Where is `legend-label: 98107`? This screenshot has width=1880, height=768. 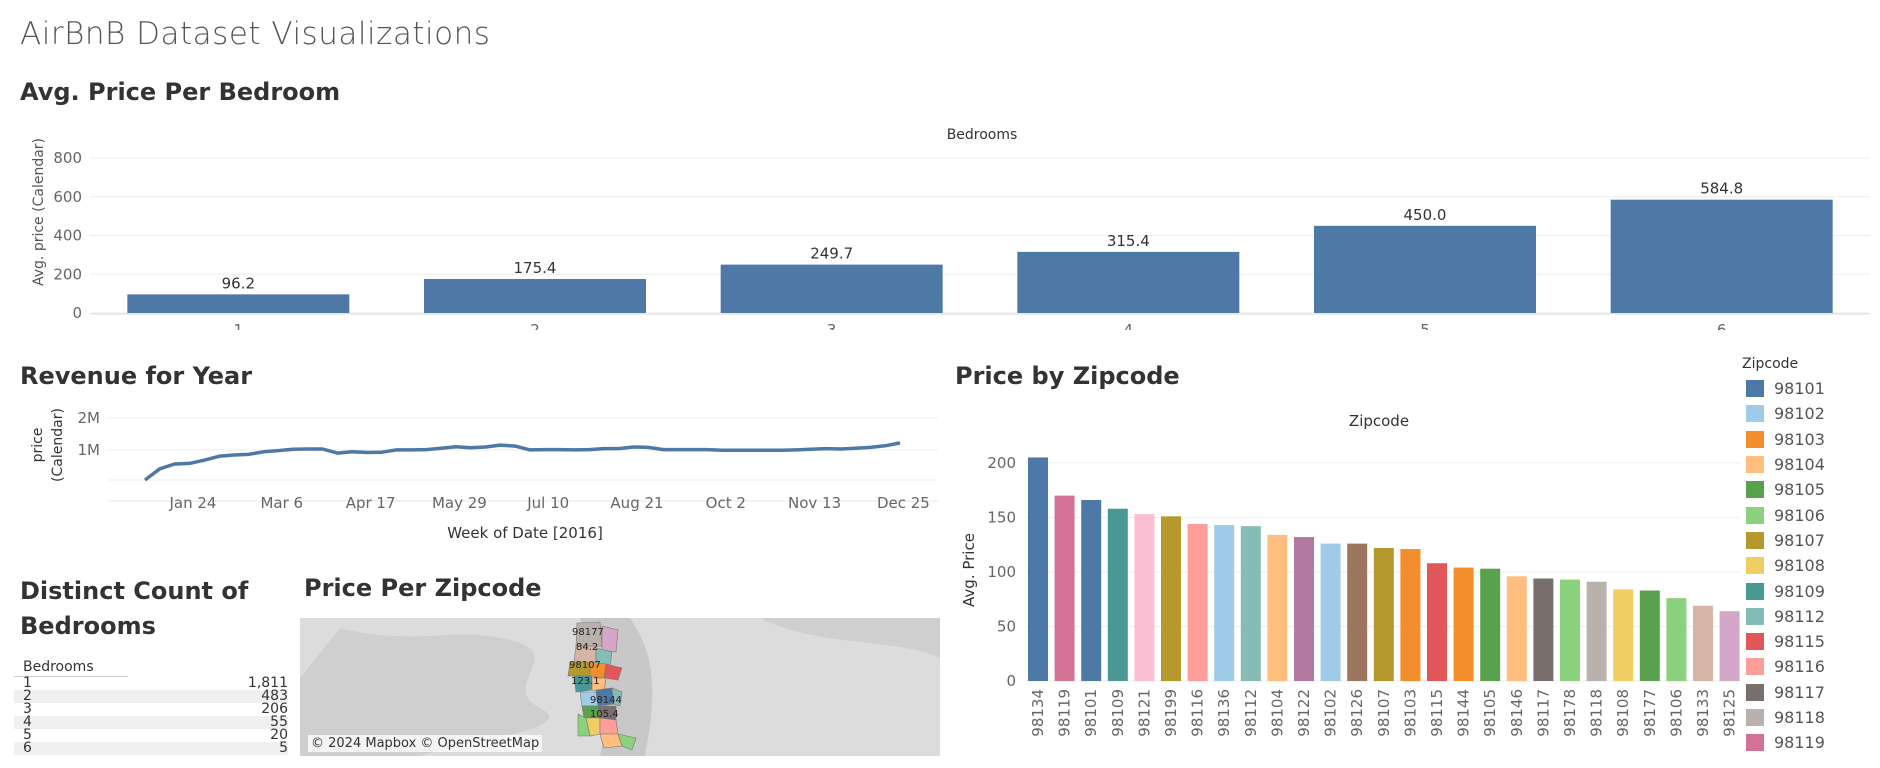 legend-label: 98107 is located at coordinates (1799, 540).